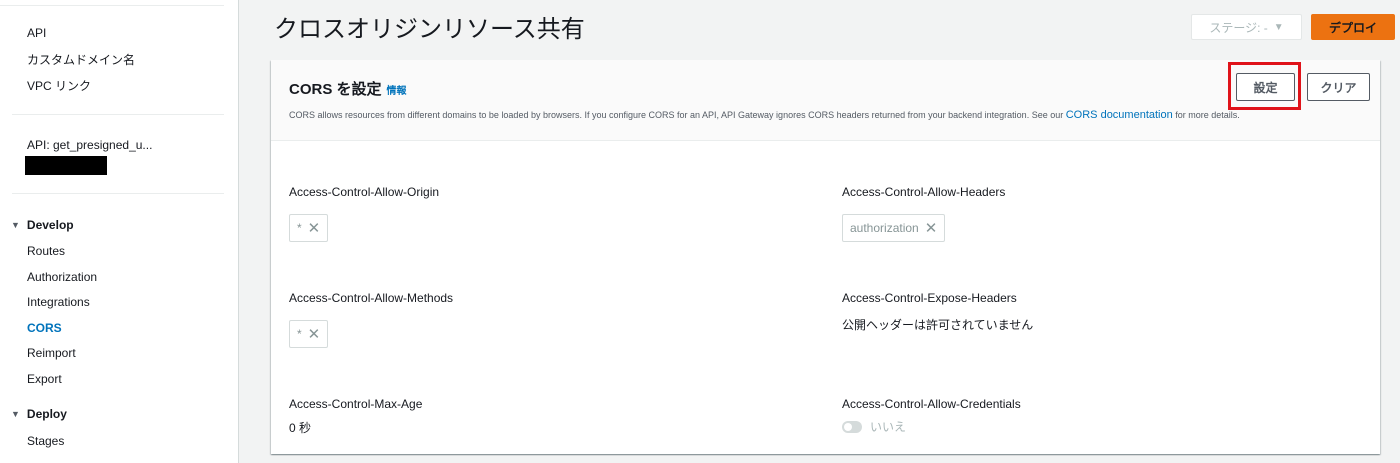  What do you see at coordinates (81, 59) in the screenshot?
I see `sidebar-item-custom-domain: カスタムドメイン名` at bounding box center [81, 59].